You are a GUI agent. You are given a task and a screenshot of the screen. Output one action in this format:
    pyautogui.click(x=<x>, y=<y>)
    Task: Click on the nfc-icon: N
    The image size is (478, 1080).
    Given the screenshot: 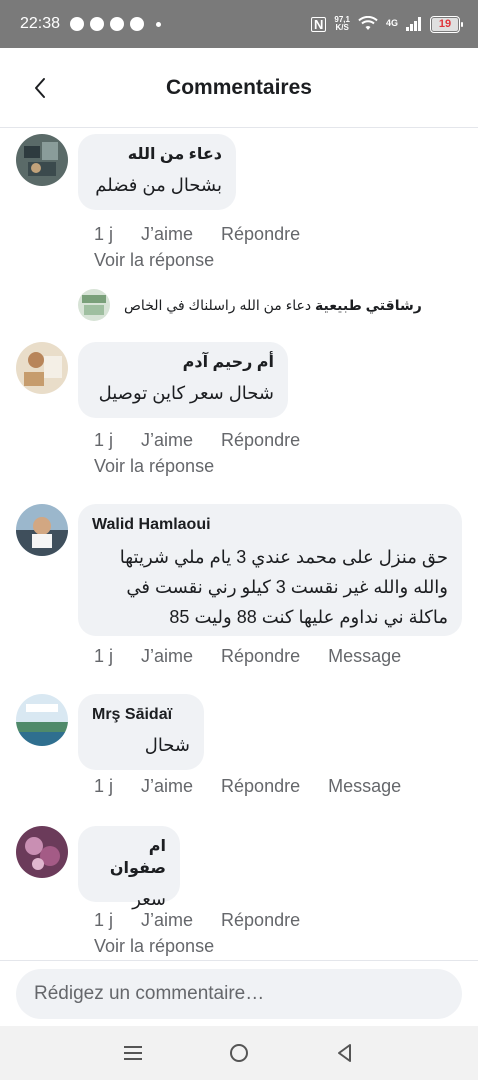 What is the action you would take?
    pyautogui.click(x=319, y=24)
    